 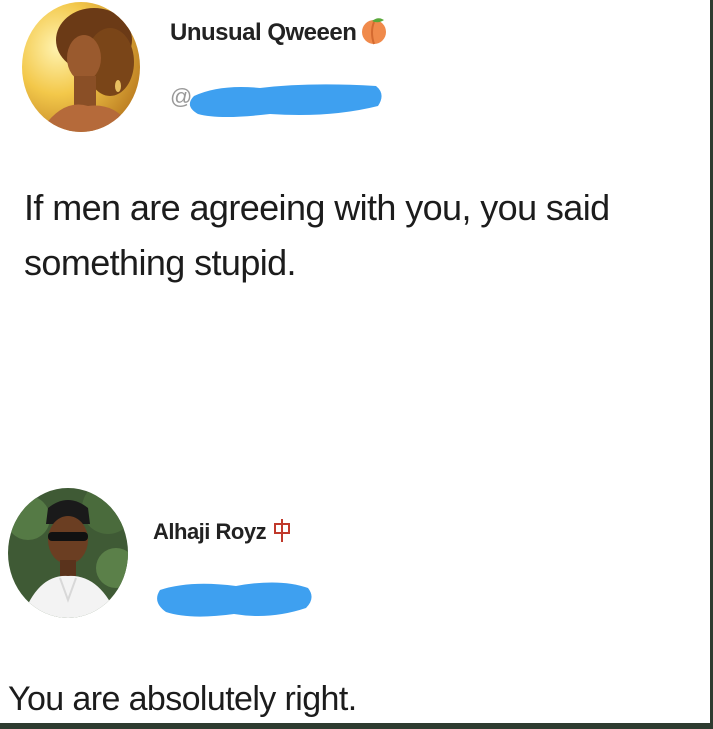 I want to click on author-name: Alhaji Royz, so click(x=224, y=533).